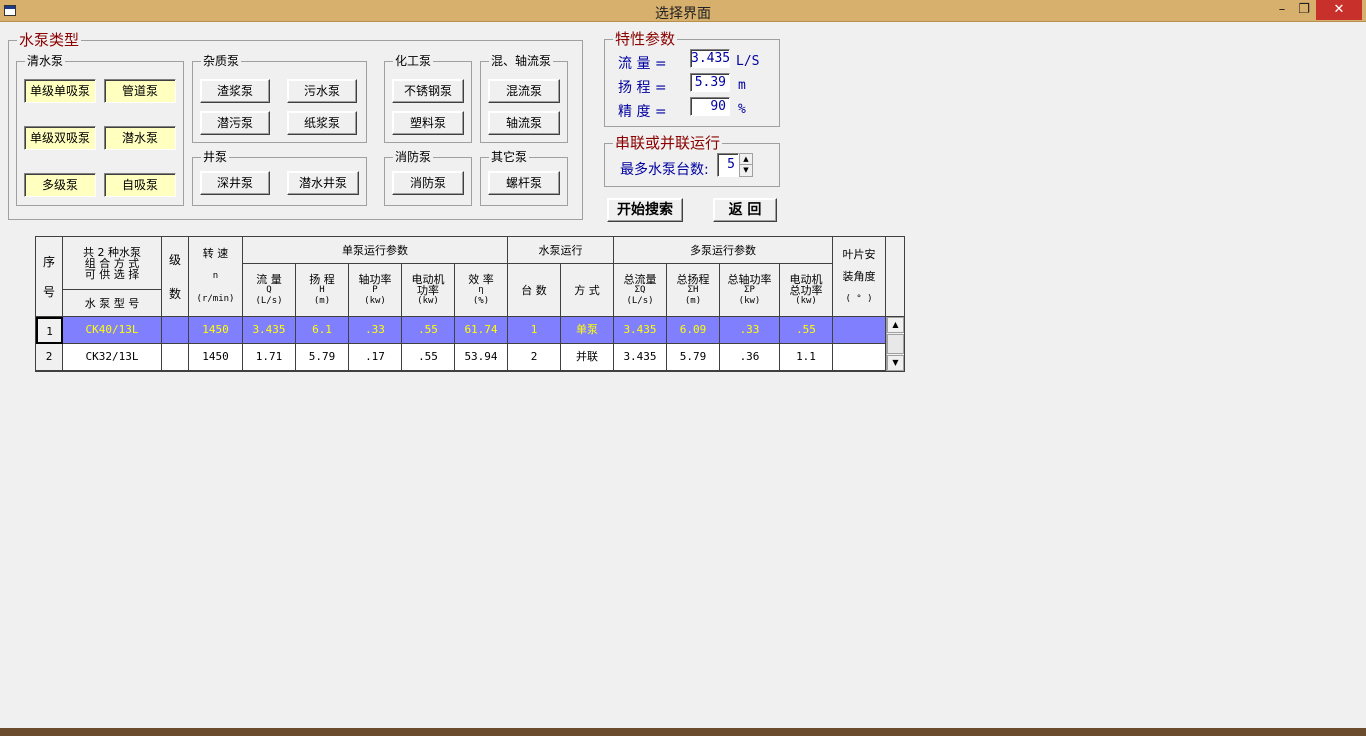 This screenshot has width=1366, height=736. Describe the element at coordinates (728, 165) in the screenshot. I see `max-pumps-input: 5` at that location.